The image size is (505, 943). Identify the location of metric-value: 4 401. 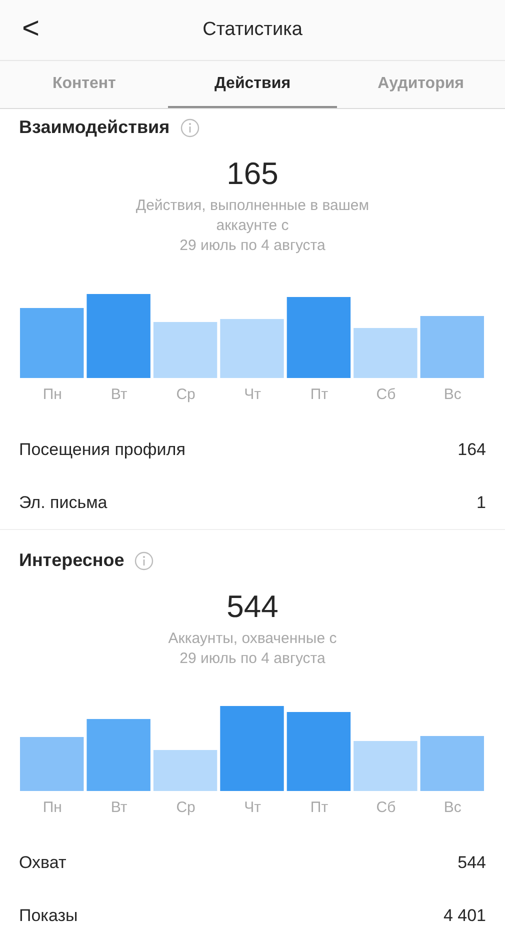
(464, 916).